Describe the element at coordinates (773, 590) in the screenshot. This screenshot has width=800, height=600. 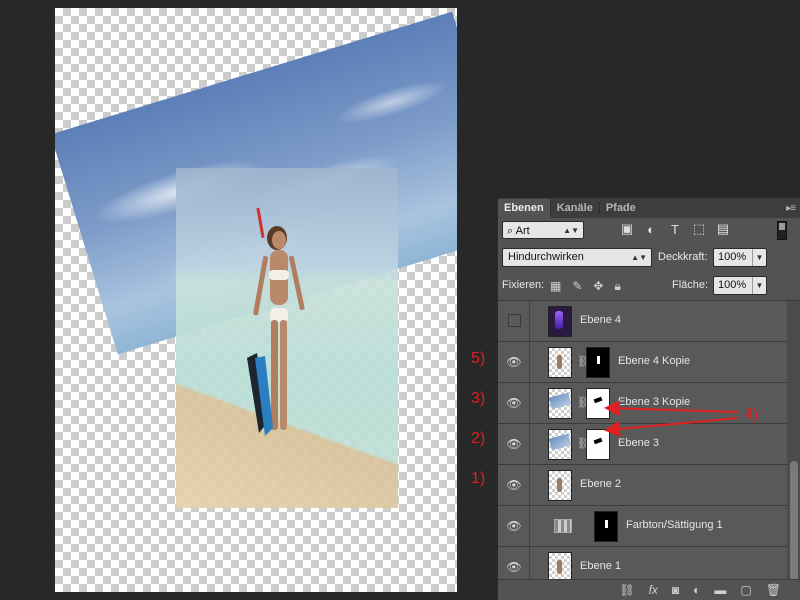
I see `trash-icon: 🗑︎` at that location.